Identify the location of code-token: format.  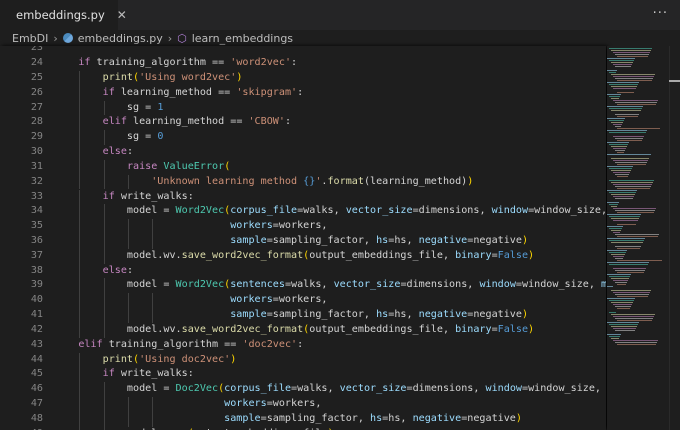
(345, 181).